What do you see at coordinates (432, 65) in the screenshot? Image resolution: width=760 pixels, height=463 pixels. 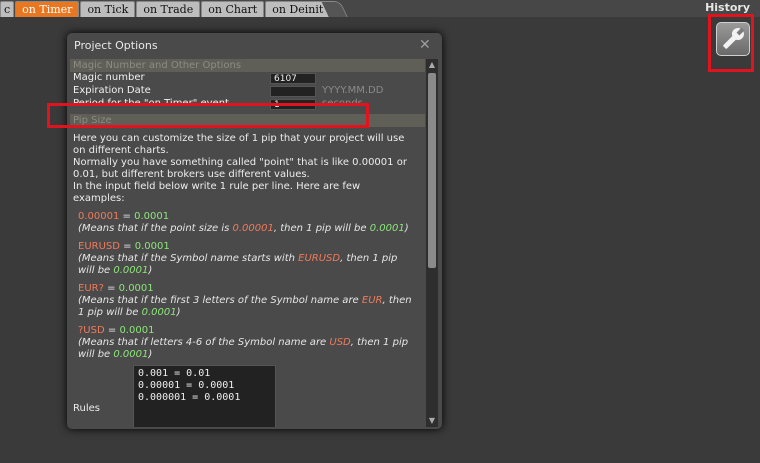 I see `scroll-up-icon: ▲` at bounding box center [432, 65].